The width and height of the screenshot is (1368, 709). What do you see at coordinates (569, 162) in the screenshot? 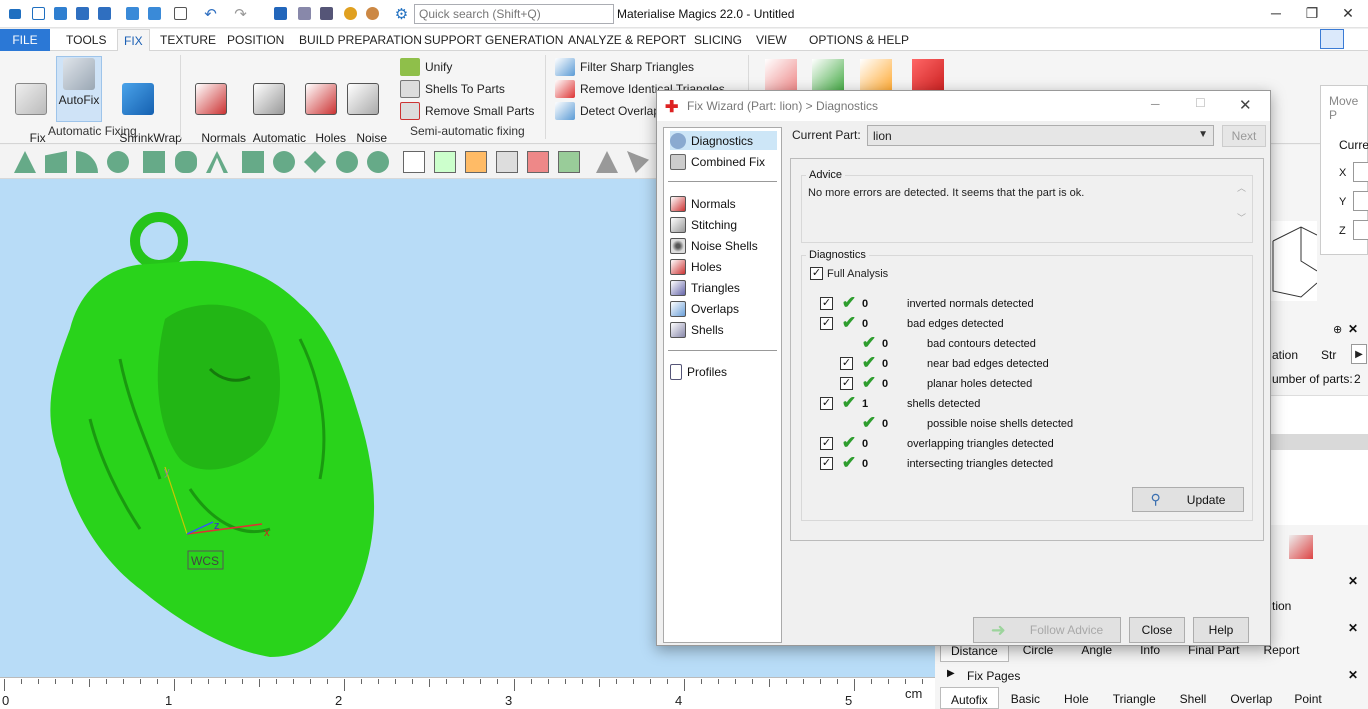
I see `invert-selection-icon` at bounding box center [569, 162].